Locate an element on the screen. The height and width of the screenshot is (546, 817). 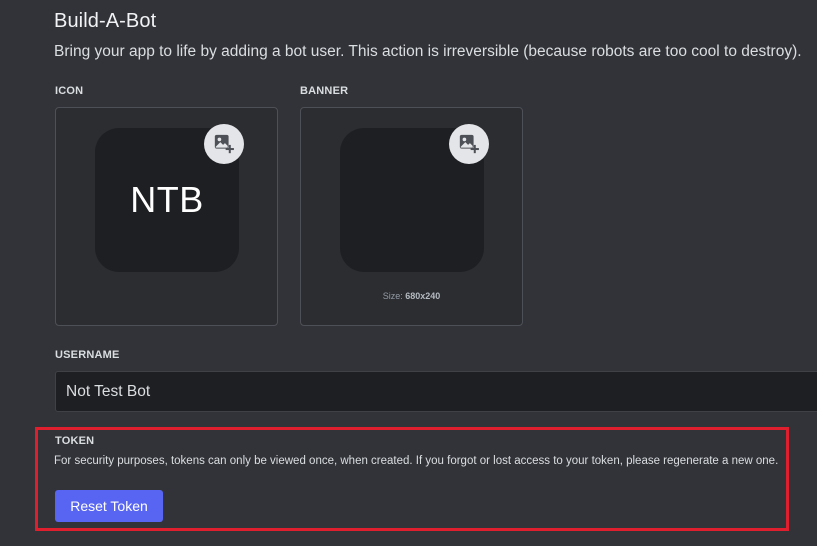
banner-upload-button is located at coordinates (469, 144).